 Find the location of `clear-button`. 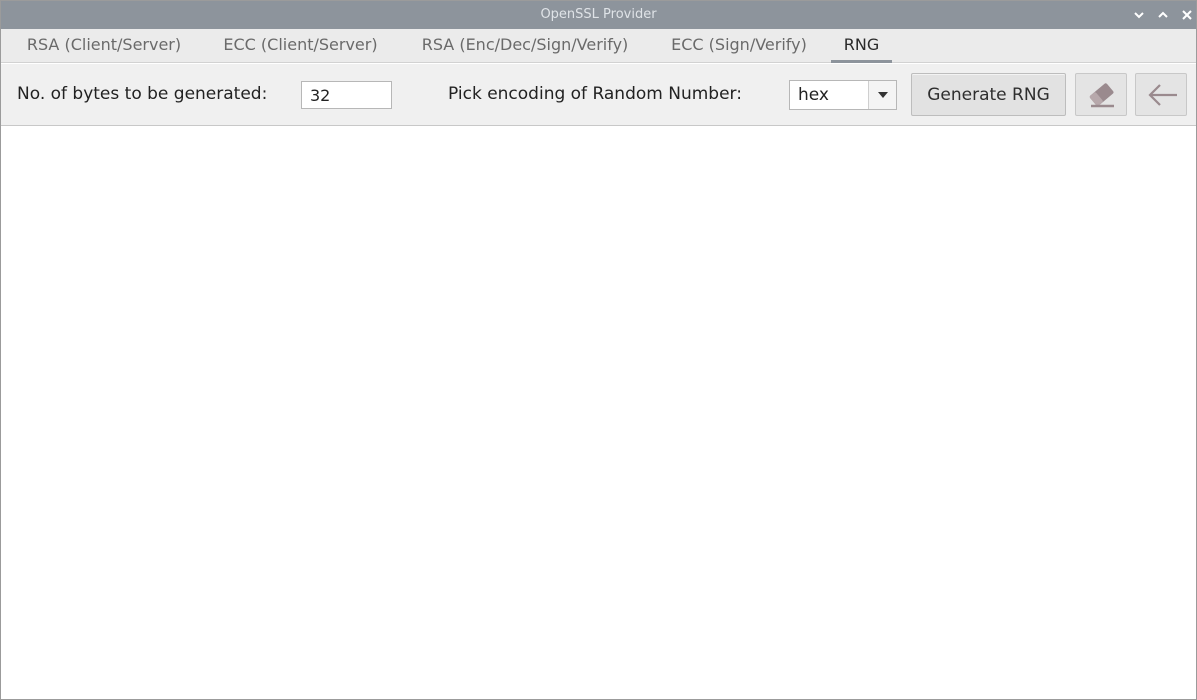

clear-button is located at coordinates (1101, 94).